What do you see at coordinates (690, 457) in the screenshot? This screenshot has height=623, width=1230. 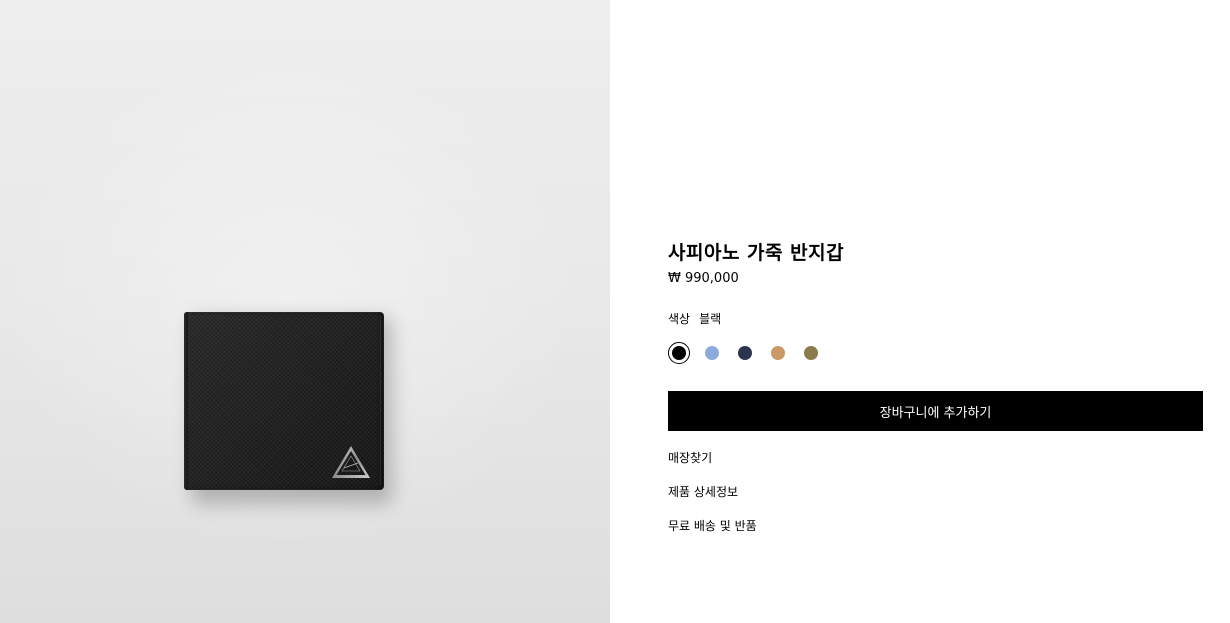 I see `store-locator-link: 매장찾기` at bounding box center [690, 457].